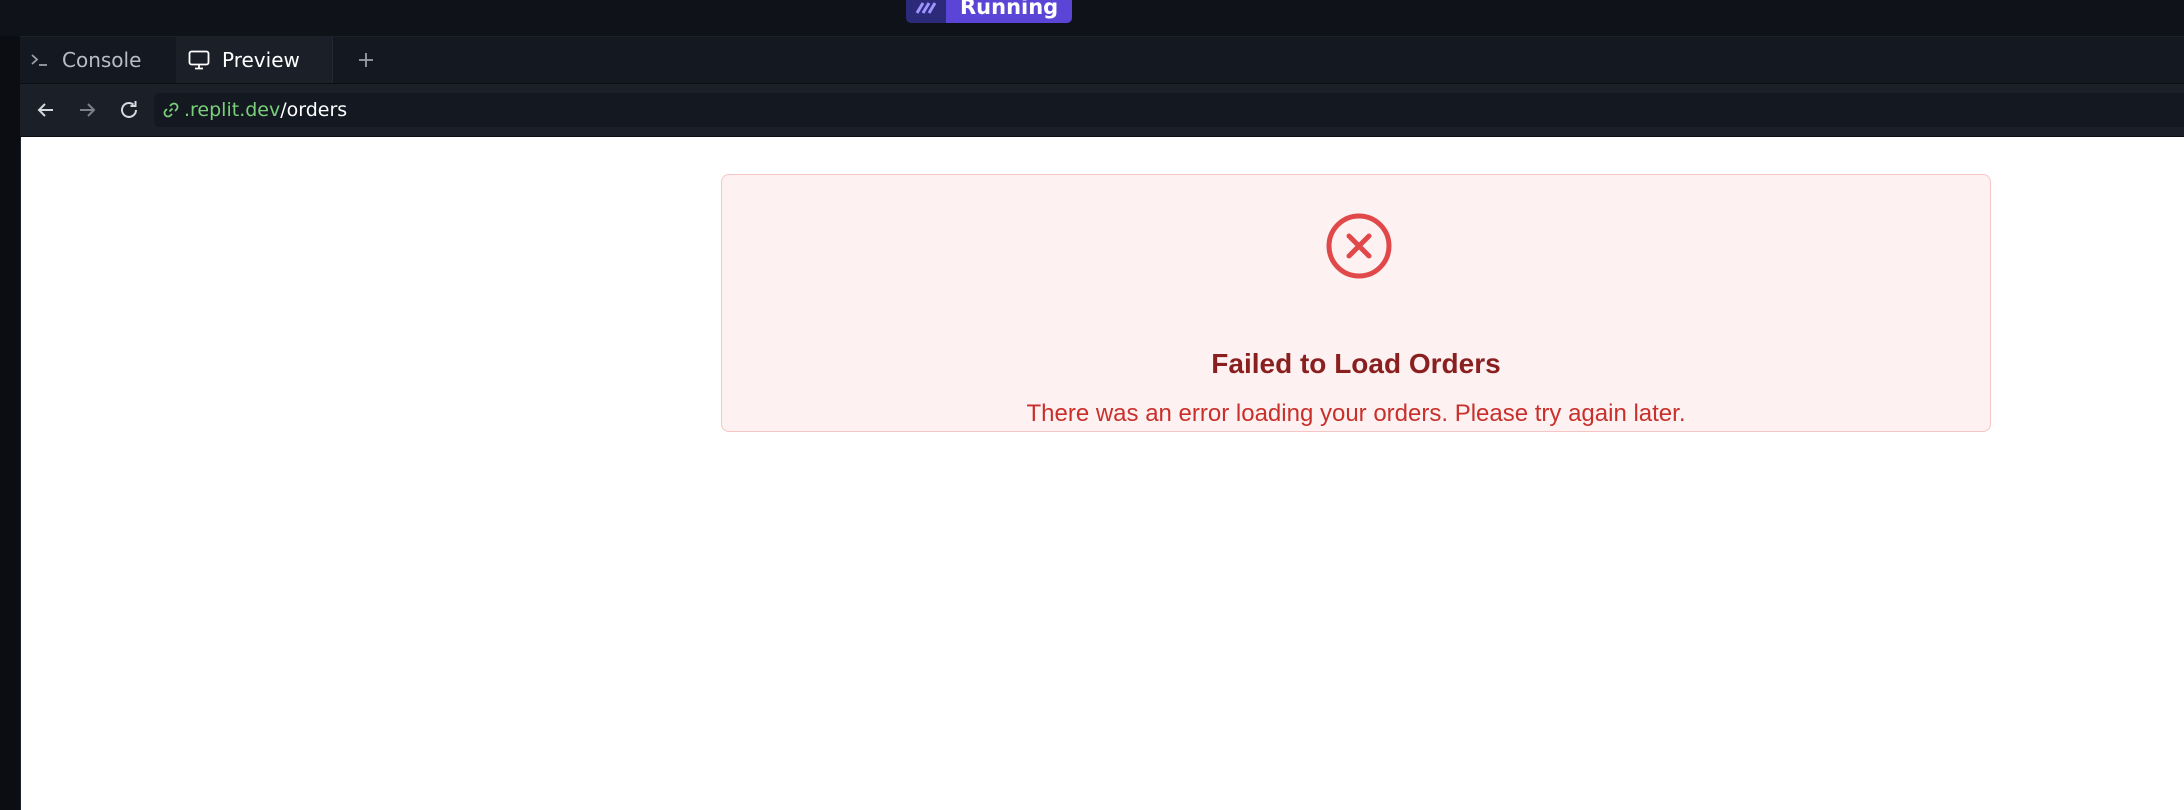 This screenshot has height=810, width=2184. What do you see at coordinates (1359, 248) in the screenshot?
I see `x-circle-icon` at bounding box center [1359, 248].